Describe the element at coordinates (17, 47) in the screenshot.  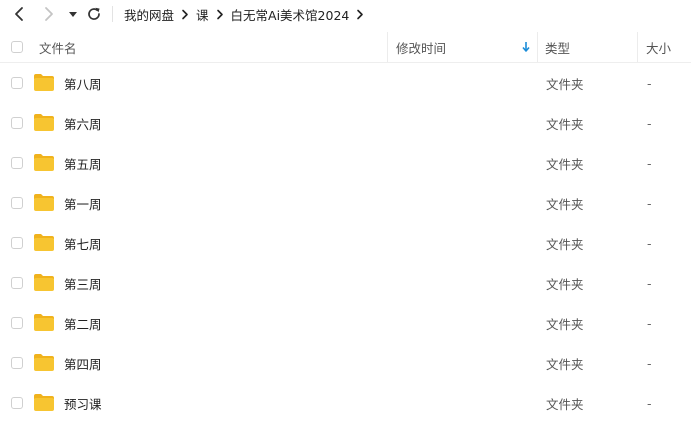
I see `select-all-checkbox` at that location.